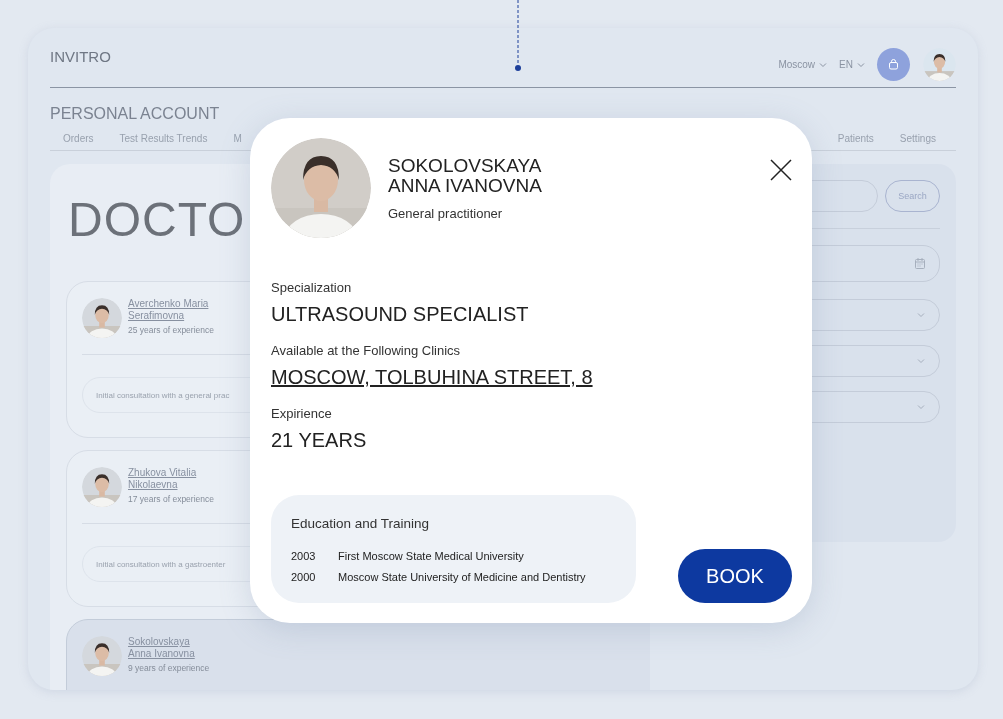 The image size is (1003, 719). I want to click on field-value: 21 YEARS, so click(319, 440).